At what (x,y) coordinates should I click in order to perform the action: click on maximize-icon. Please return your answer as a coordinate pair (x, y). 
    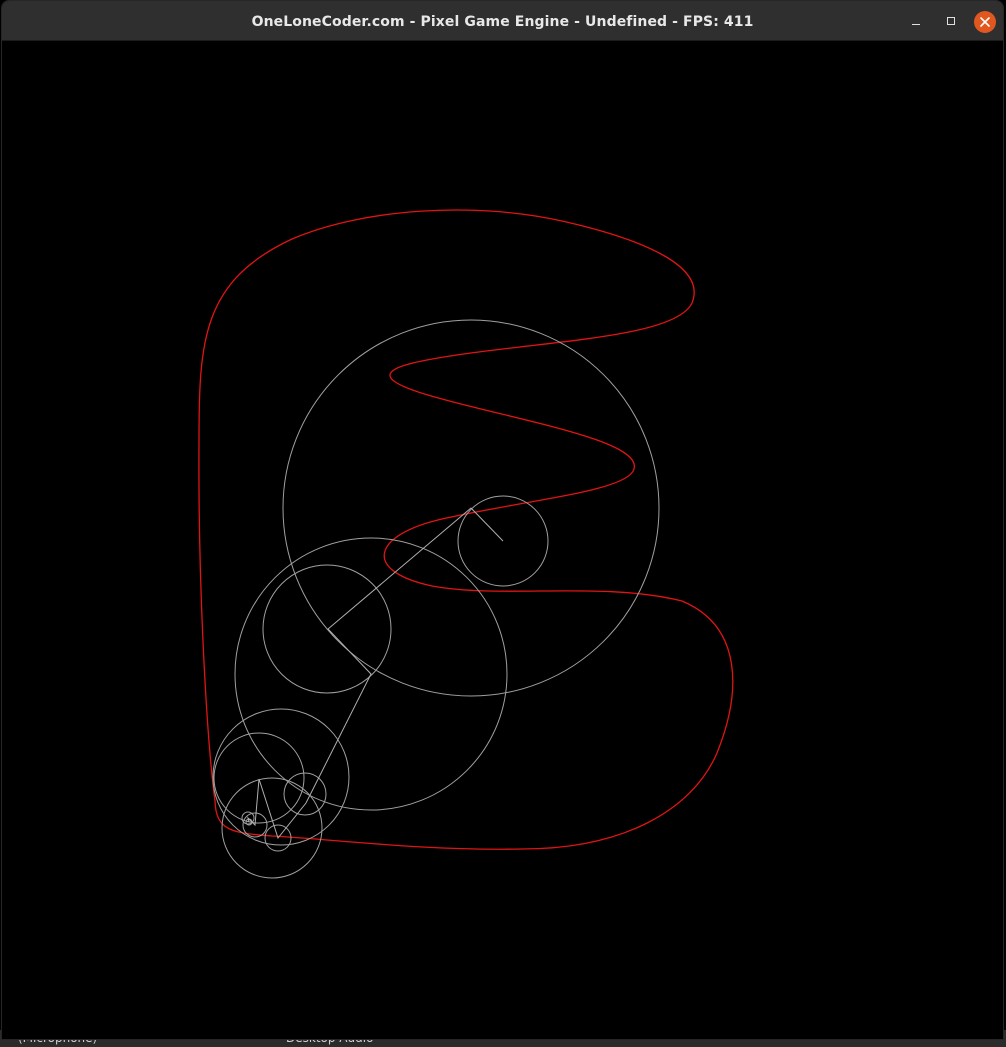
    Looking at the image, I should click on (951, 21).